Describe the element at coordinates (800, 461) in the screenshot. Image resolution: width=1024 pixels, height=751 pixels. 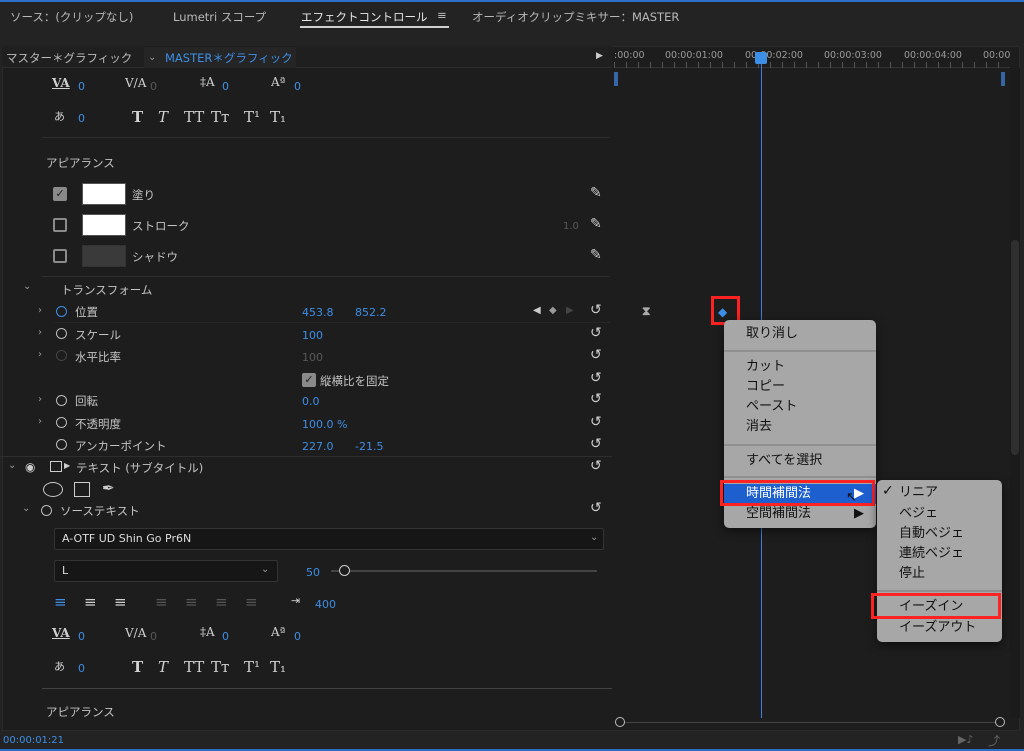
I see `menu-item-select-all: すべてを選択` at that location.